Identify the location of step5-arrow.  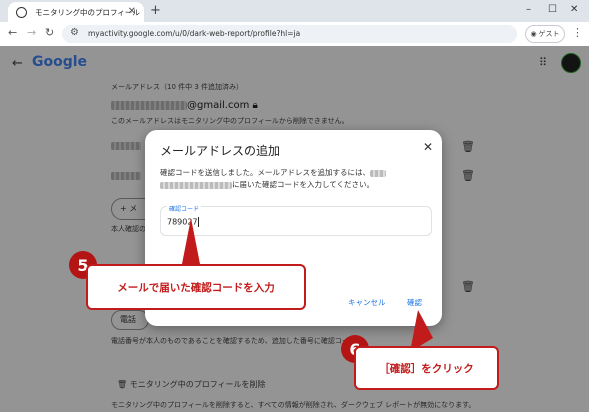
(191, 241).